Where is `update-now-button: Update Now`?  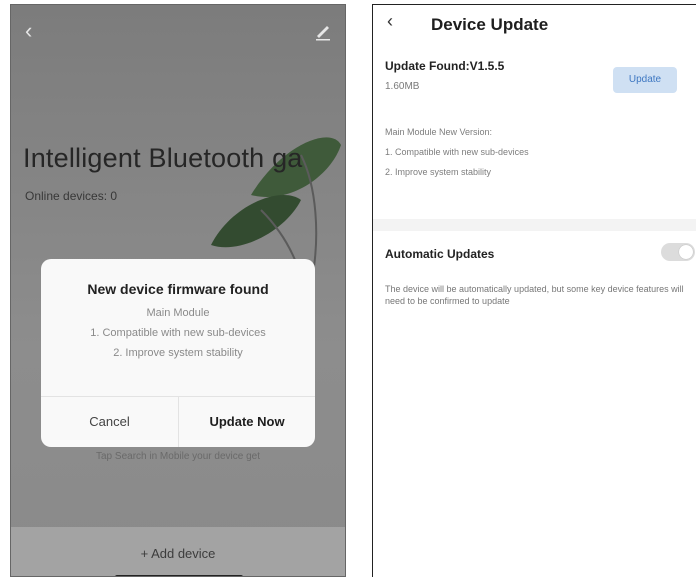
update-now-button: Update Now is located at coordinates (247, 421).